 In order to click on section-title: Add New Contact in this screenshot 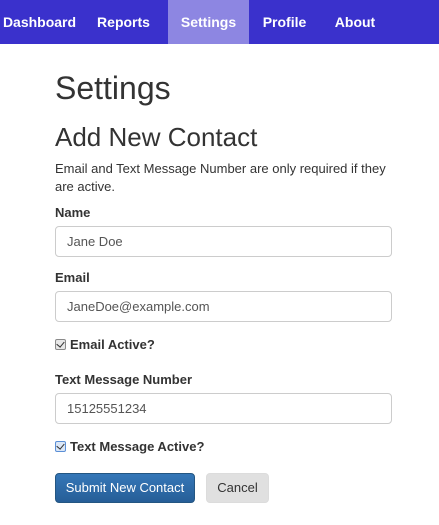, I will do `click(156, 137)`.